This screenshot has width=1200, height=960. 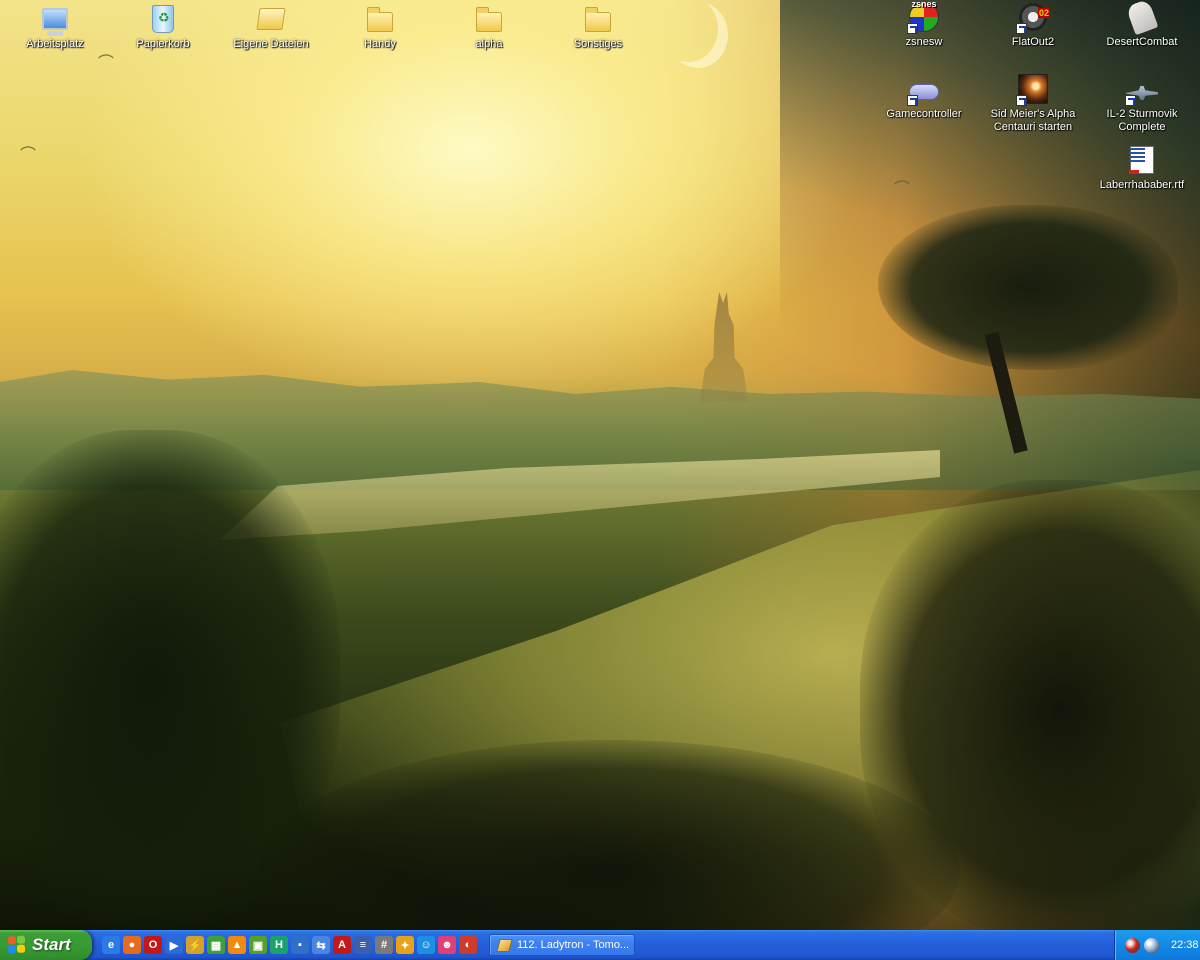 I want to click on vlc-icon: ▲, so click(x=237, y=945).